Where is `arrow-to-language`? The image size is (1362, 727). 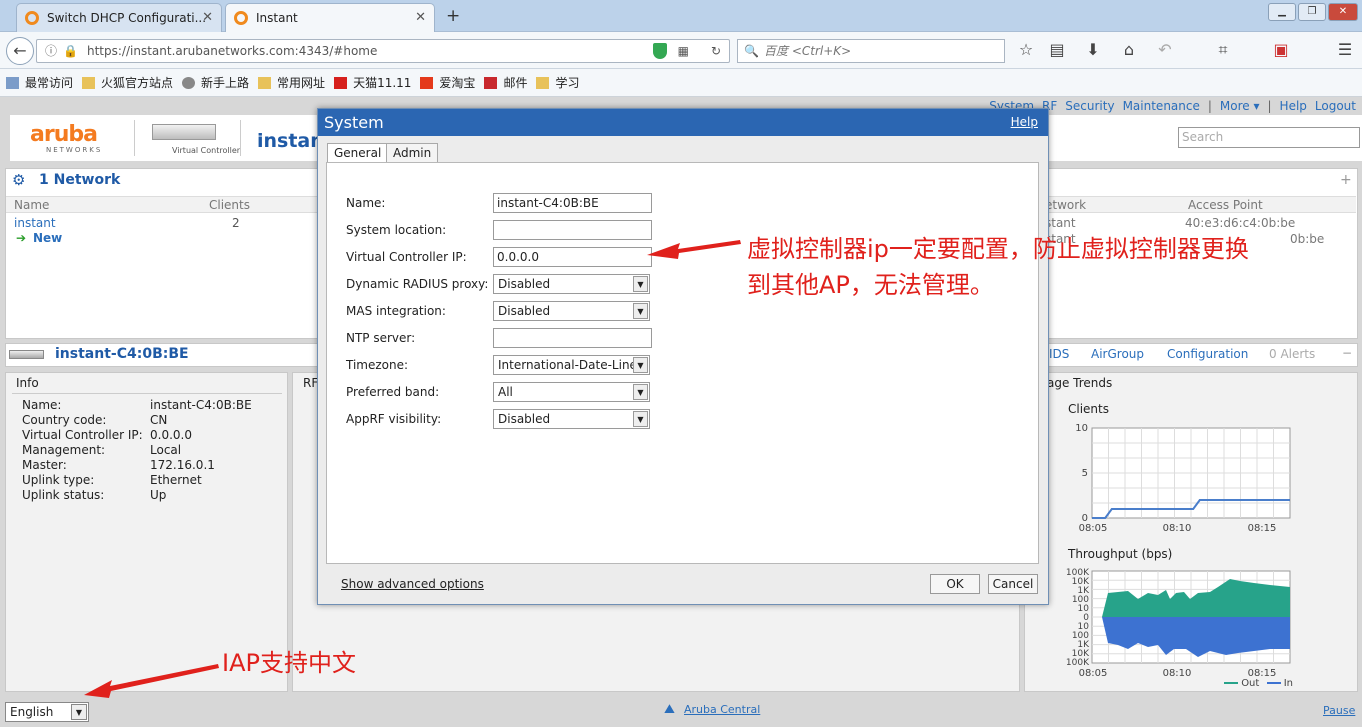
arrow-to-language is located at coordinates (151, 681).